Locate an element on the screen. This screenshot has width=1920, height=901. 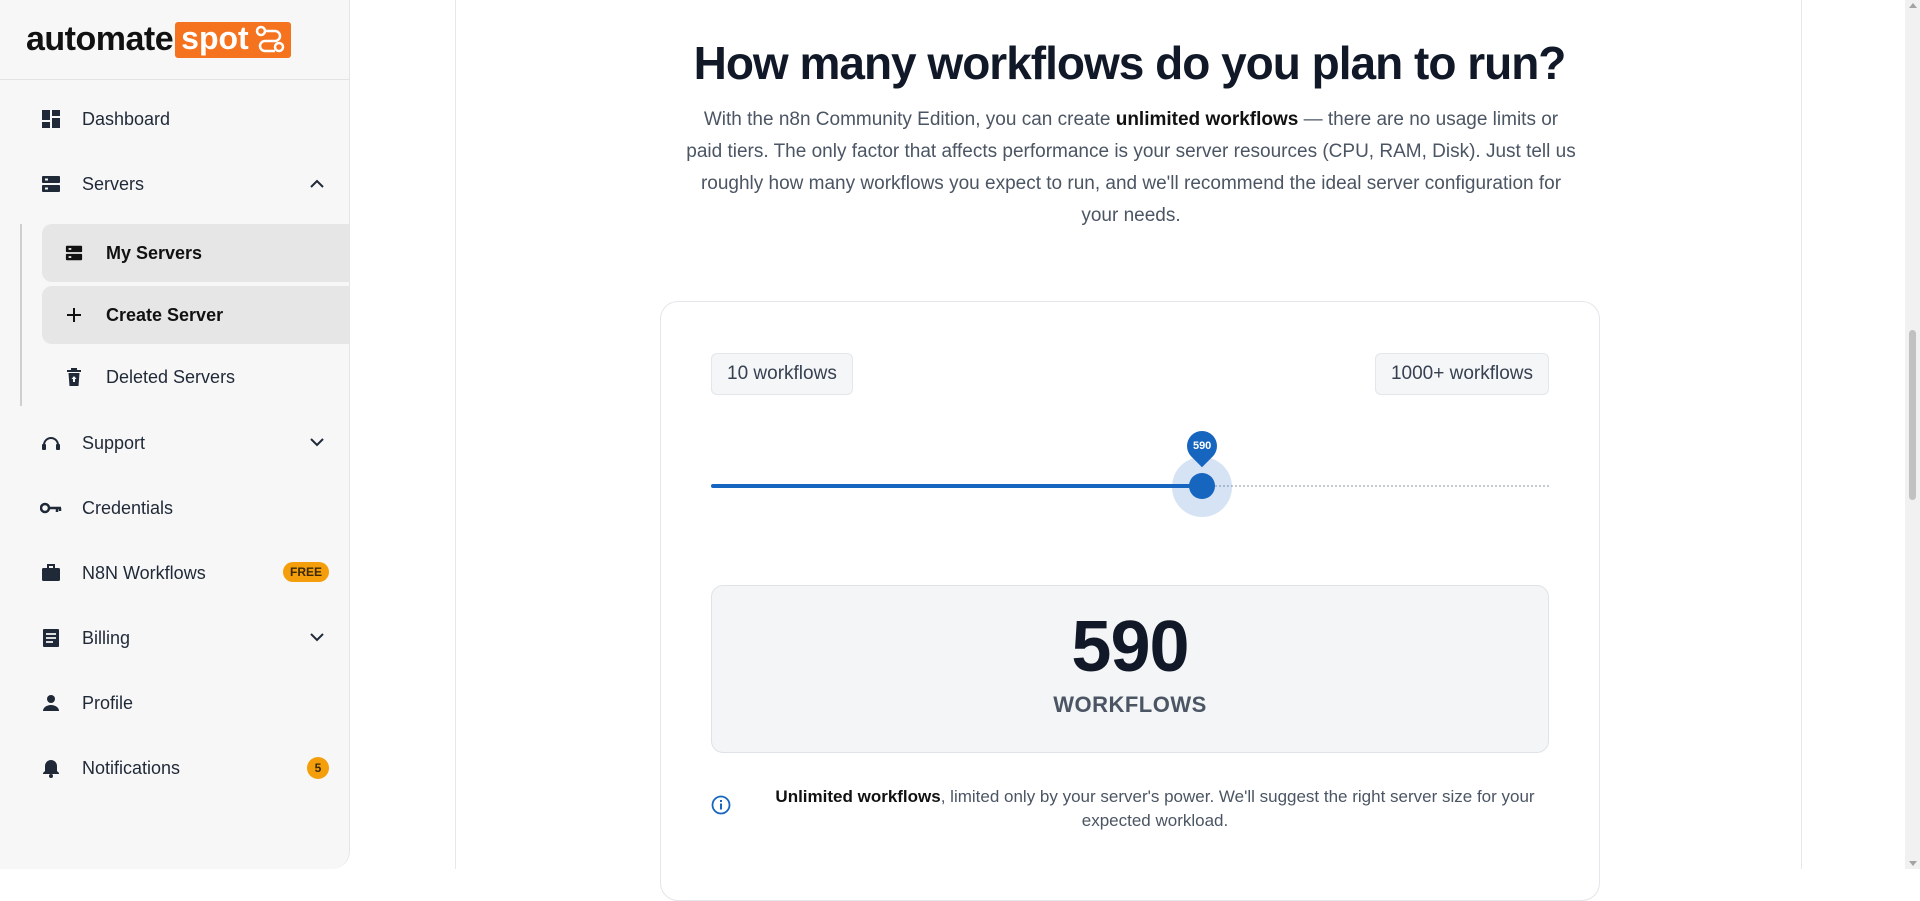
trash-icon is located at coordinates (74, 377).